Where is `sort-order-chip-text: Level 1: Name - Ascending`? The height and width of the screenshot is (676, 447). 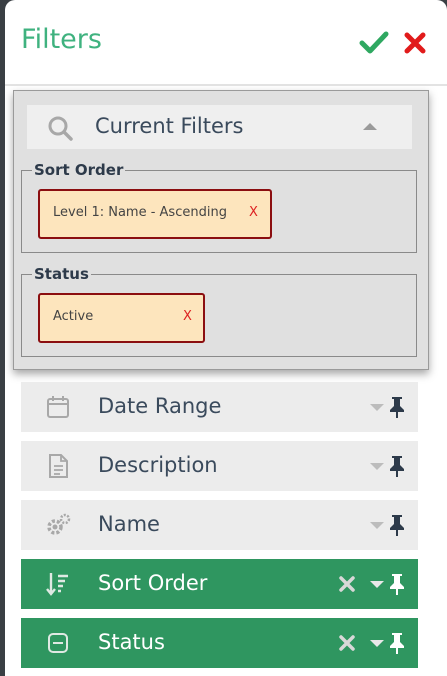
sort-order-chip-text: Level 1: Name - Ascending is located at coordinates (140, 212).